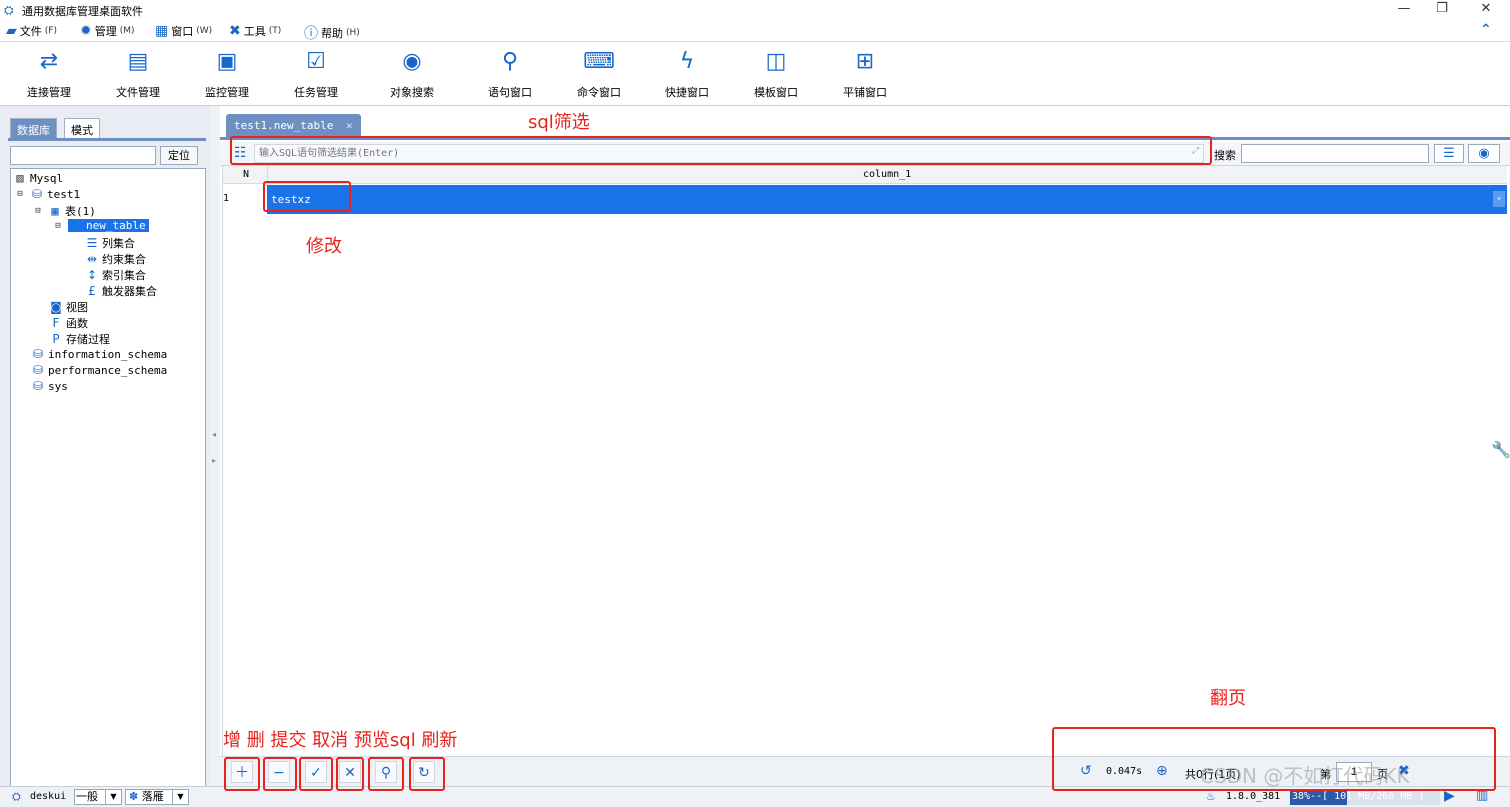  I want to click on tree-node-columns: ☰ 列集合, so click(110, 243).